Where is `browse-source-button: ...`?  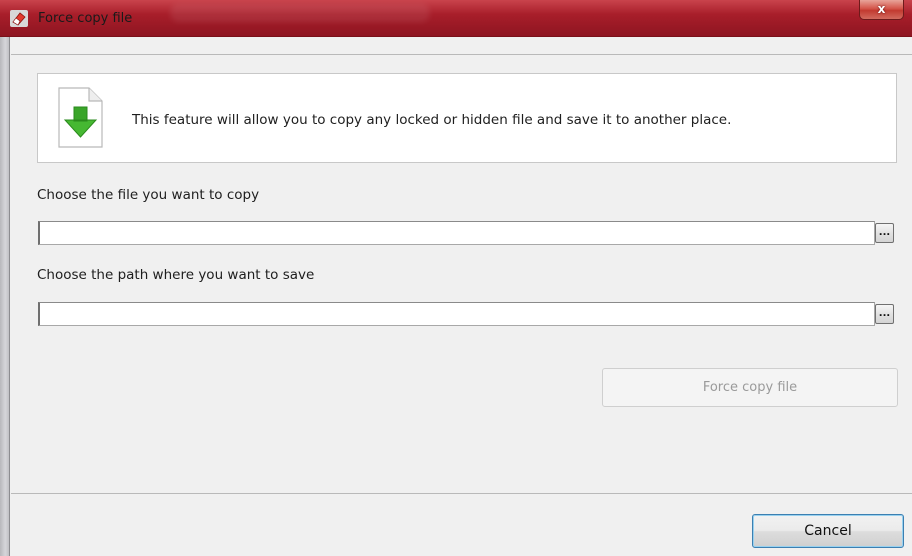
browse-source-button: ... is located at coordinates (884, 233).